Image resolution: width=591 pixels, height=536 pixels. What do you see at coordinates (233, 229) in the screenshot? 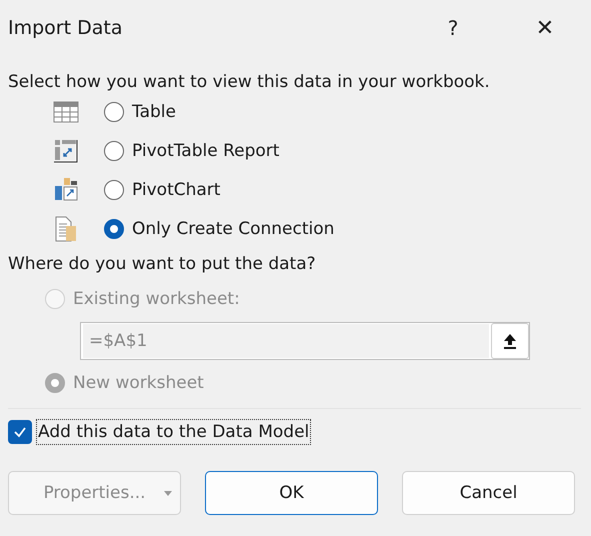
I see `option-label: Only Create Connection` at bounding box center [233, 229].